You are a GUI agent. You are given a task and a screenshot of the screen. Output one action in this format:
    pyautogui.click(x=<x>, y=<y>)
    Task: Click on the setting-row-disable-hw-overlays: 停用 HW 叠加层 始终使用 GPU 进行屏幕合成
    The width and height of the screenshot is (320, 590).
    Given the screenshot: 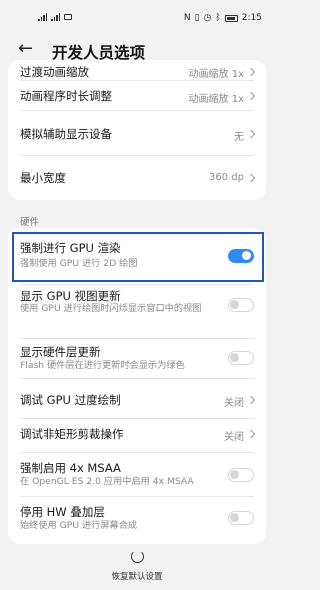 What is the action you would take?
    pyautogui.click(x=137, y=520)
    